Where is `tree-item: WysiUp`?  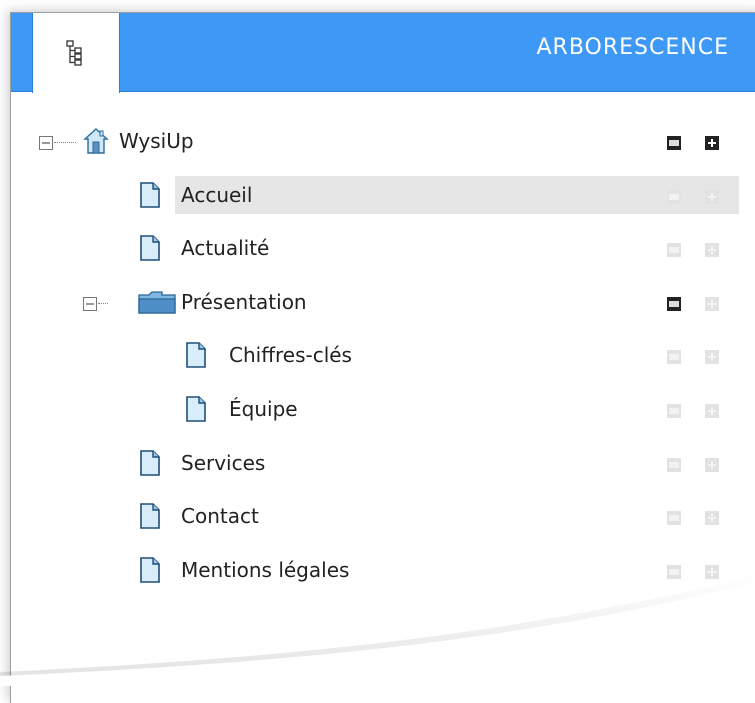 tree-item: WysiUp is located at coordinates (383, 141).